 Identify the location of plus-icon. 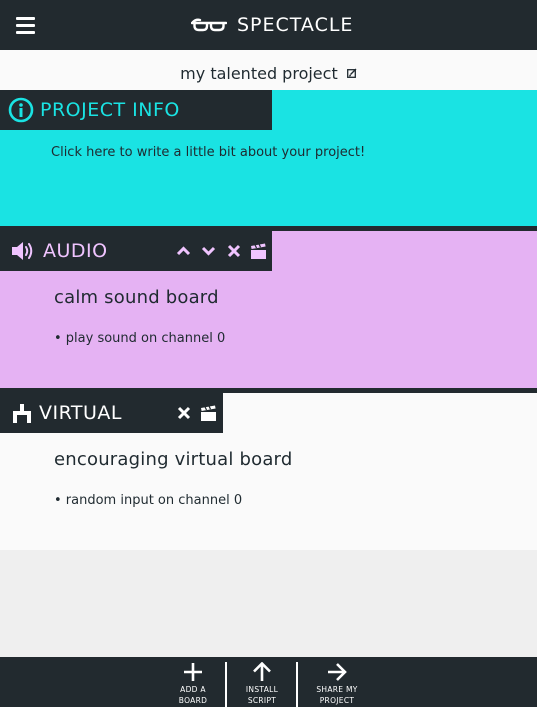
(193, 672).